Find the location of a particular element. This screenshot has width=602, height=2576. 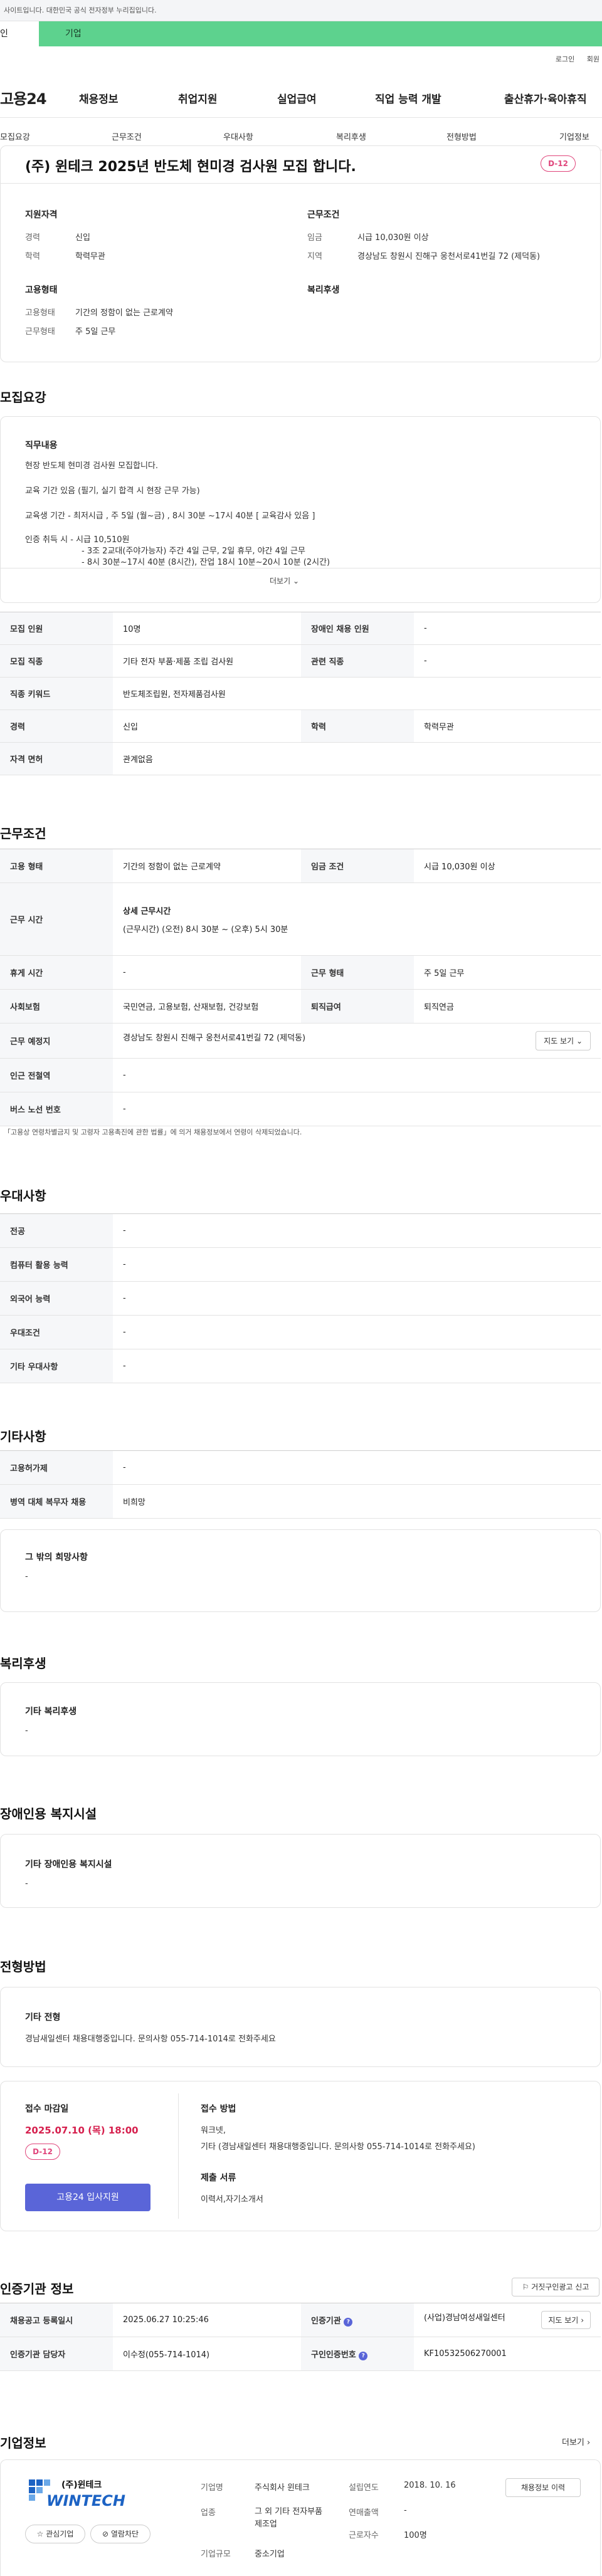

table-row: 모집 직종 기타 전자 부품·제품 조립 검사원 관련 직종 - is located at coordinates (300, 661).